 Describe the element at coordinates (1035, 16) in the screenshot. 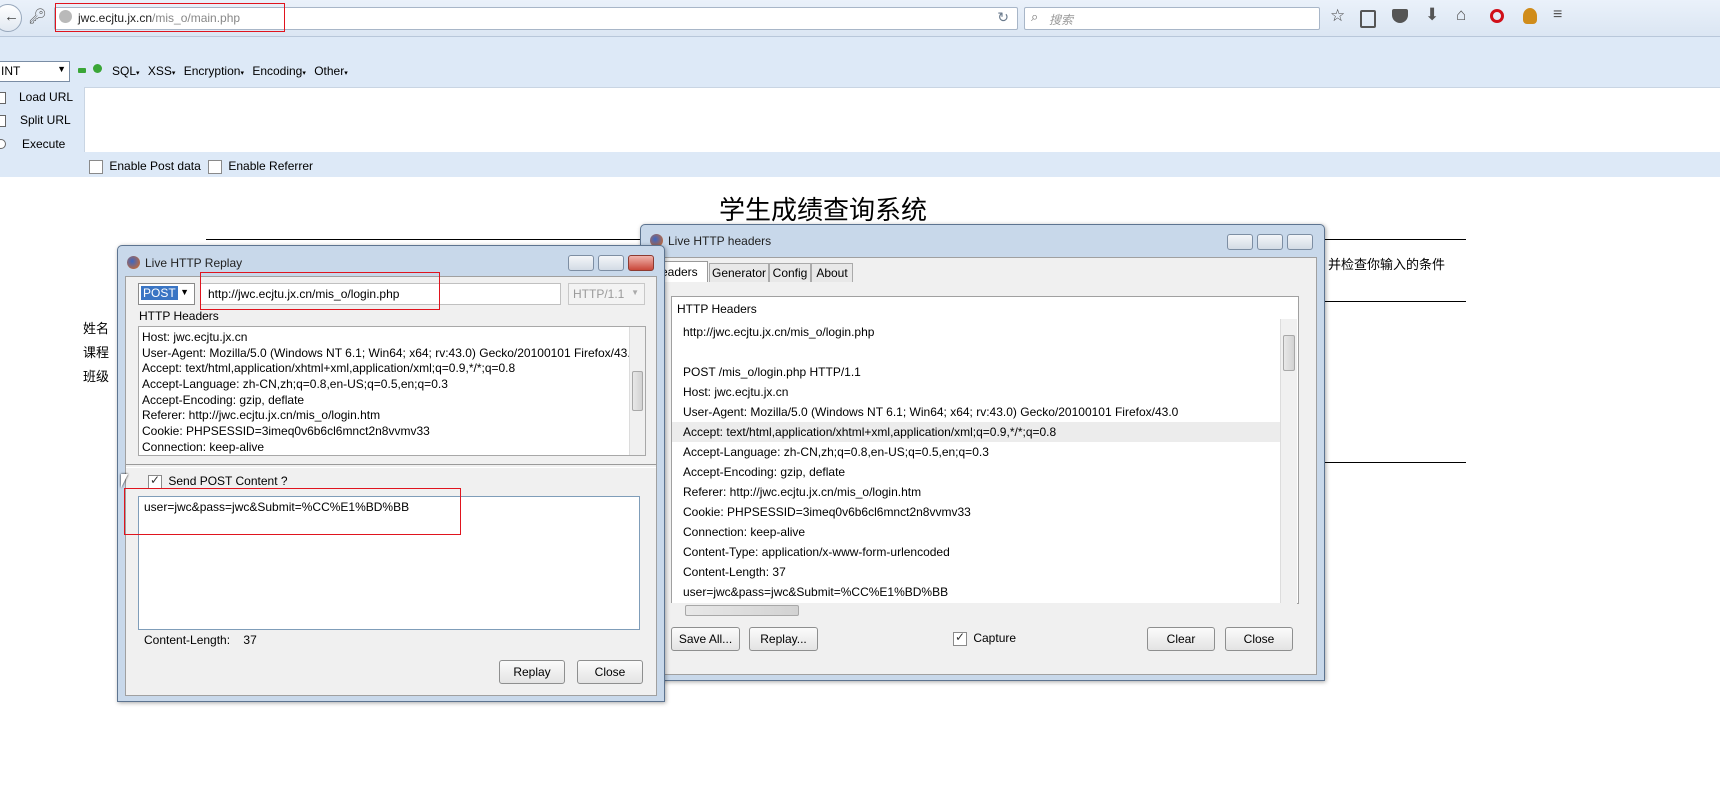

I see `search-icon: ⌕` at that location.